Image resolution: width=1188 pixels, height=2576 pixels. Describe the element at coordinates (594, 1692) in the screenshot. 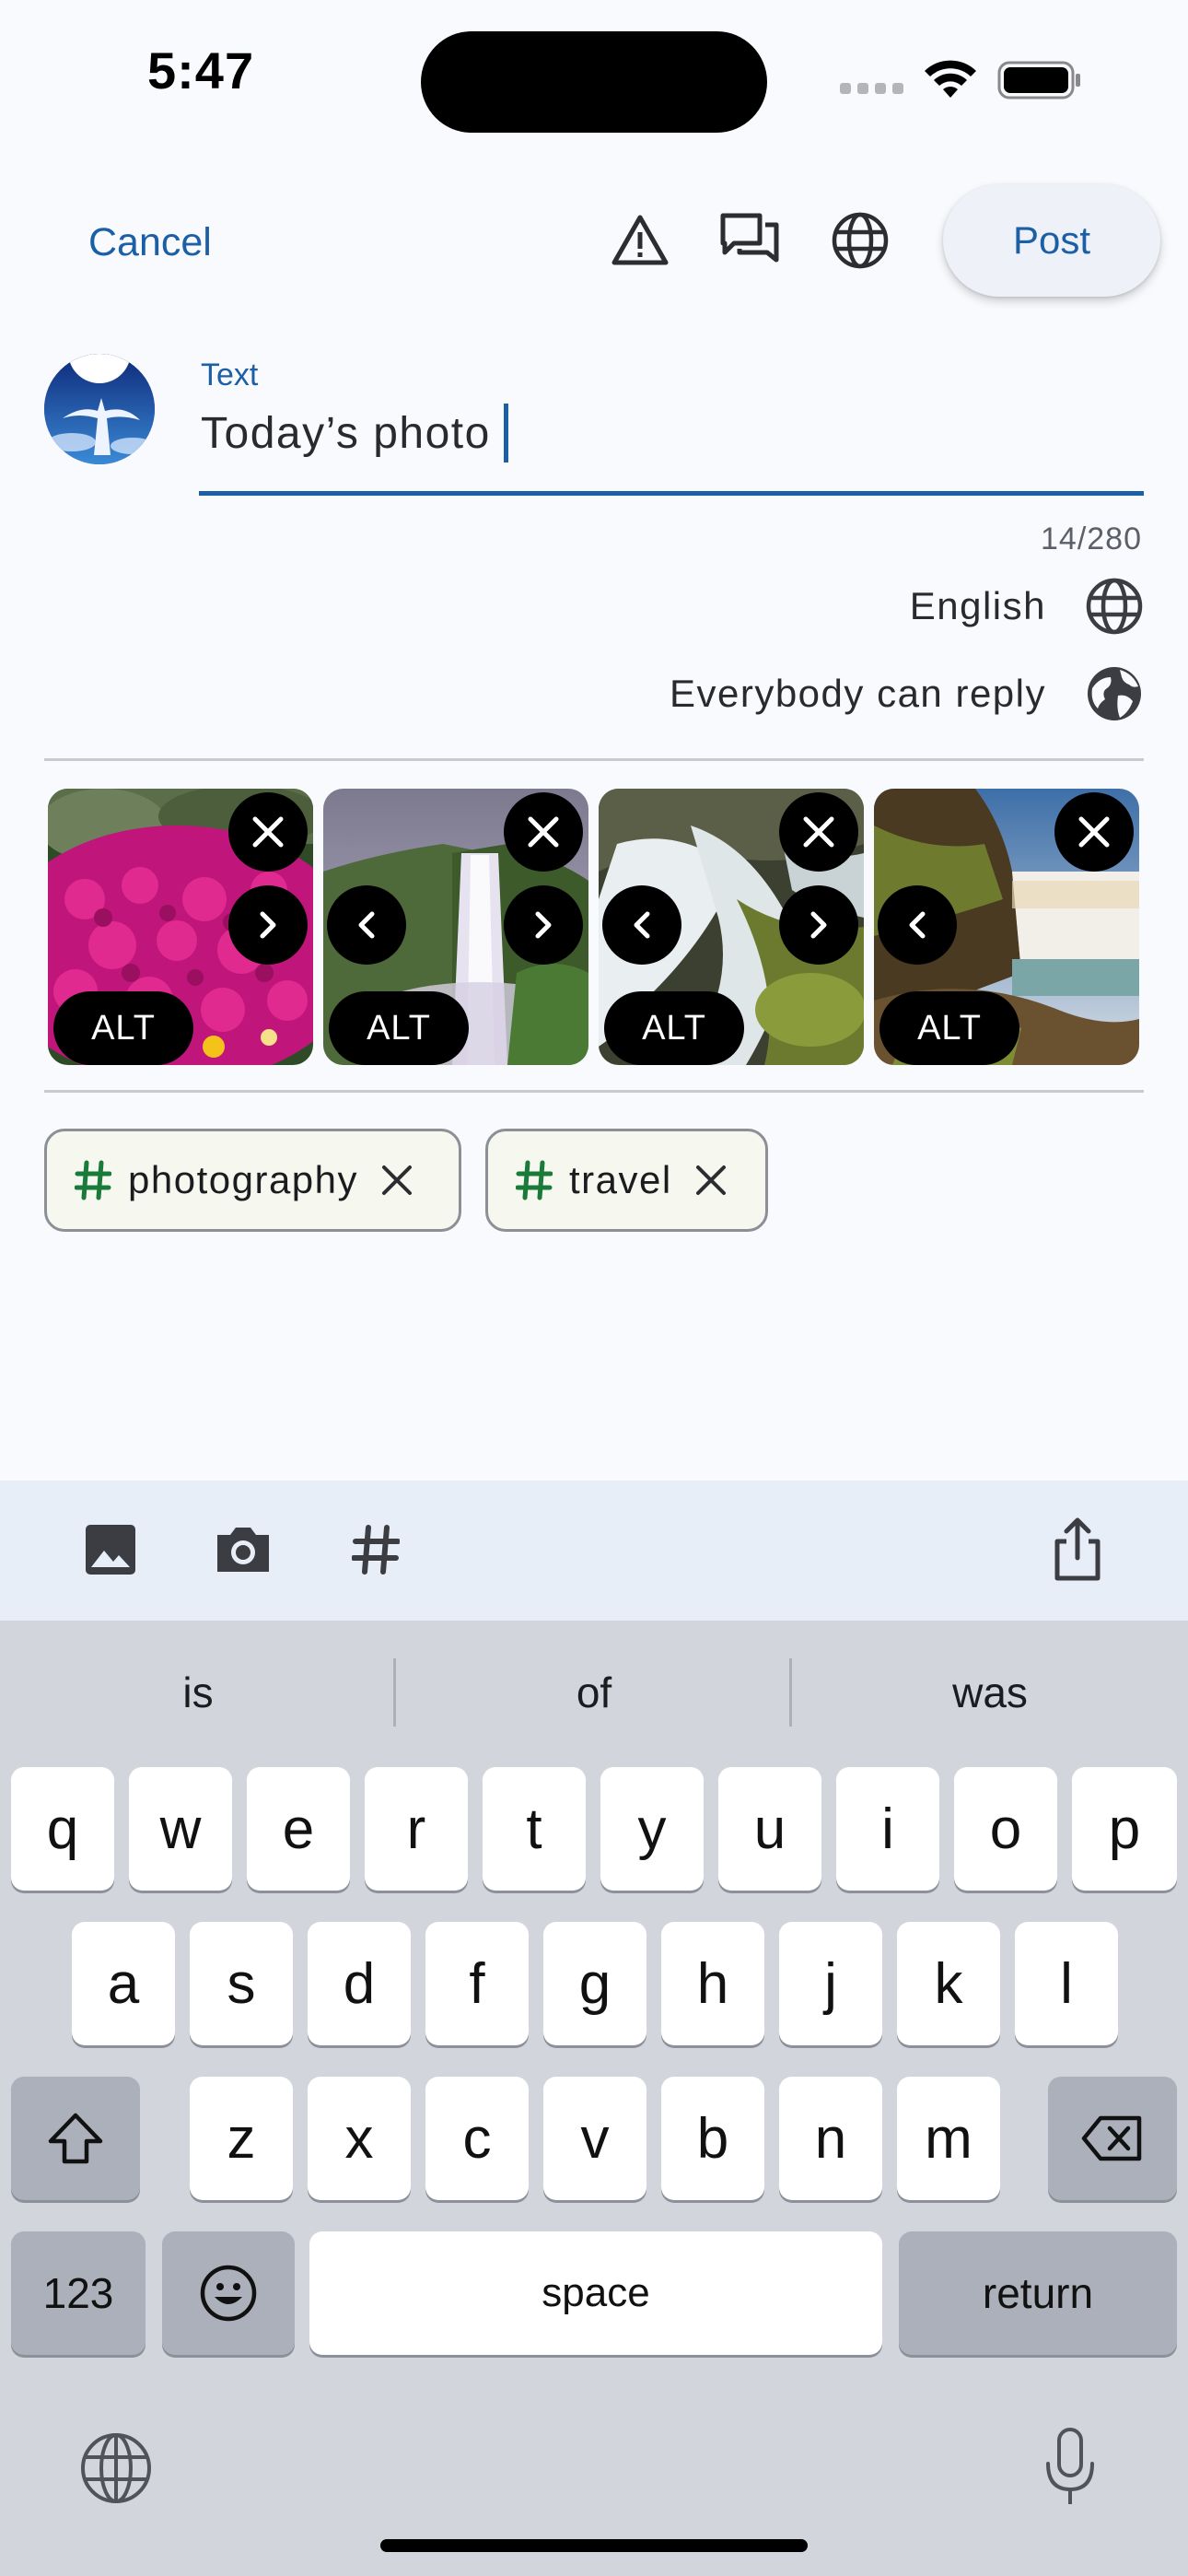

I see `suggestion-2: of` at that location.